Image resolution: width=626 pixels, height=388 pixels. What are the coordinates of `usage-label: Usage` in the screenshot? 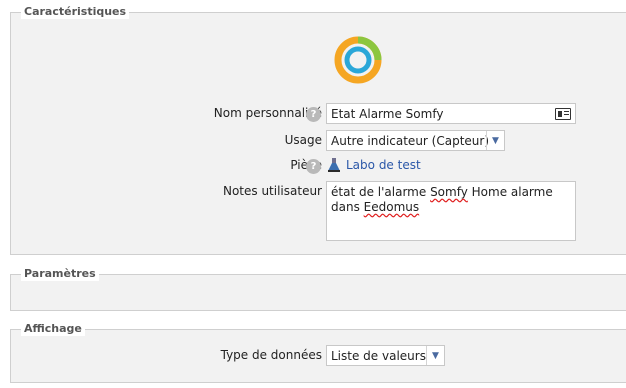 It's located at (303, 140).